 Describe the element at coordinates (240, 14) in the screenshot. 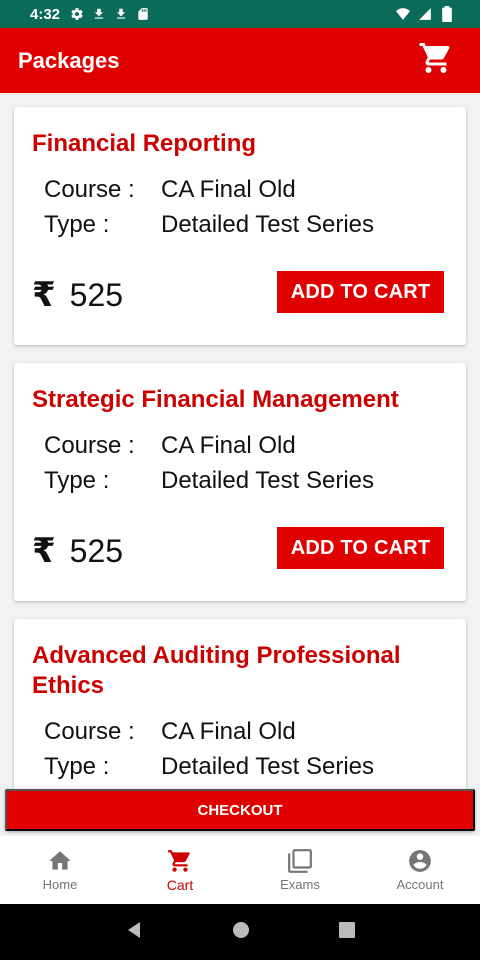

I see `status-bar: 4:32` at that location.